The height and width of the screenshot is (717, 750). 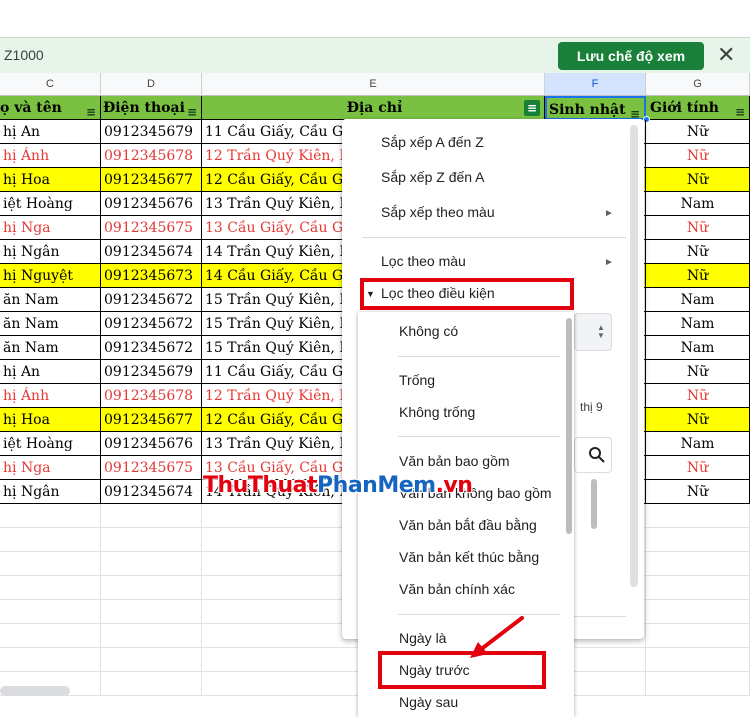 I want to click on condition-text-ends-with: Văn bản kết thúc bằng, so click(x=469, y=557).